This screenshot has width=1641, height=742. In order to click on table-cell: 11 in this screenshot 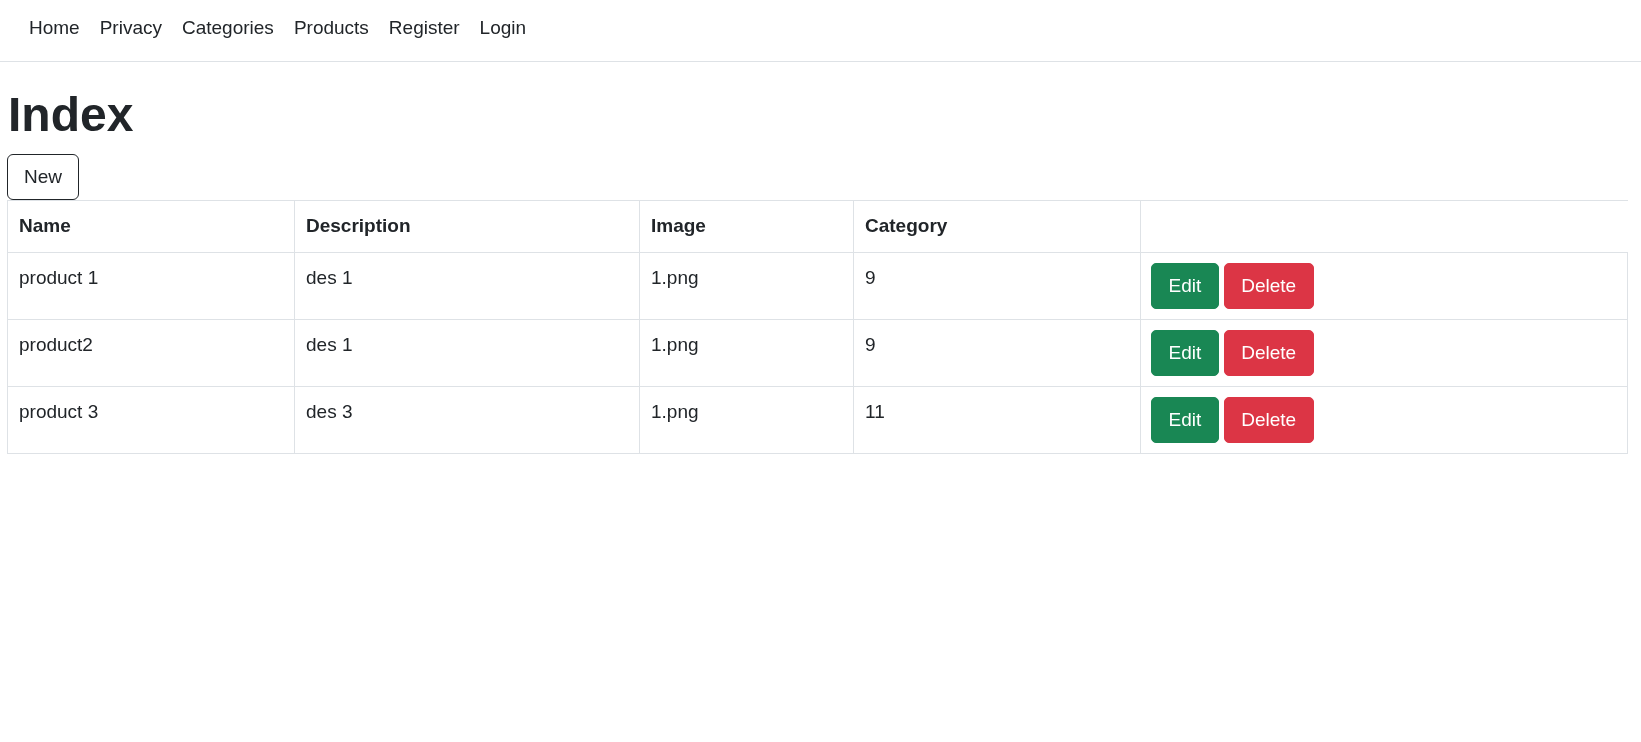, I will do `click(997, 419)`.